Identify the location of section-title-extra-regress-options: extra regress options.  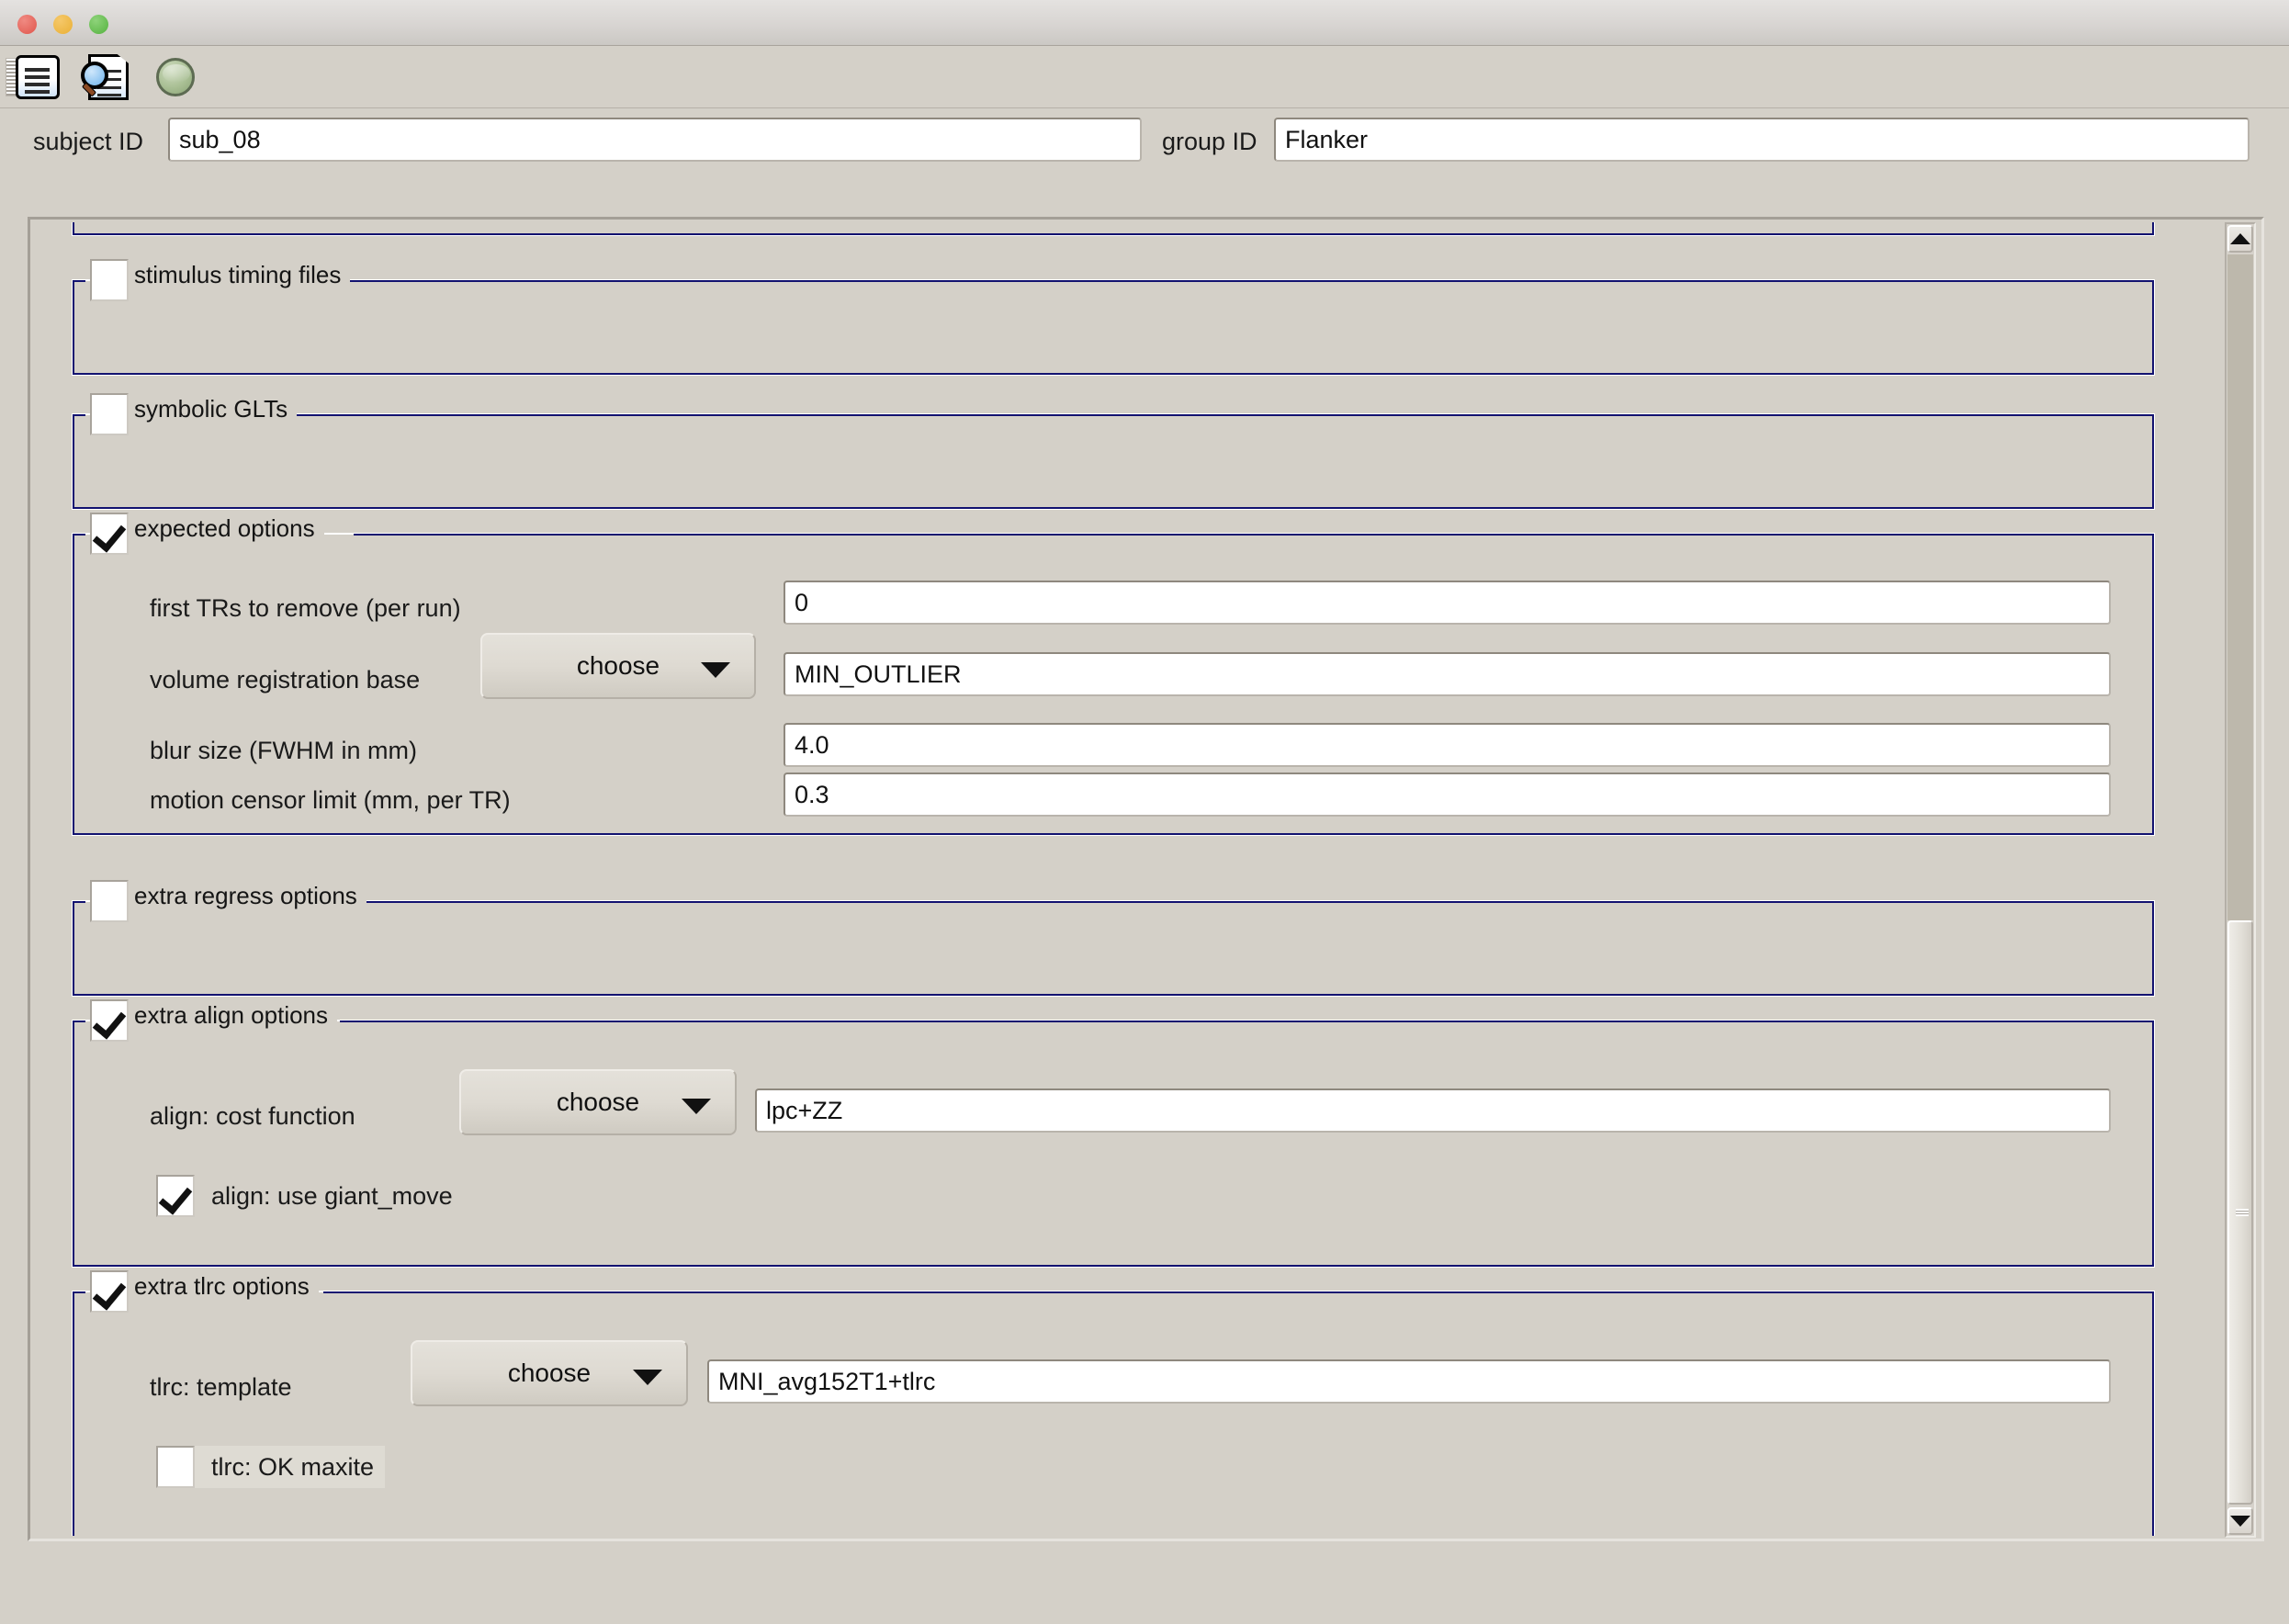
(247, 896).